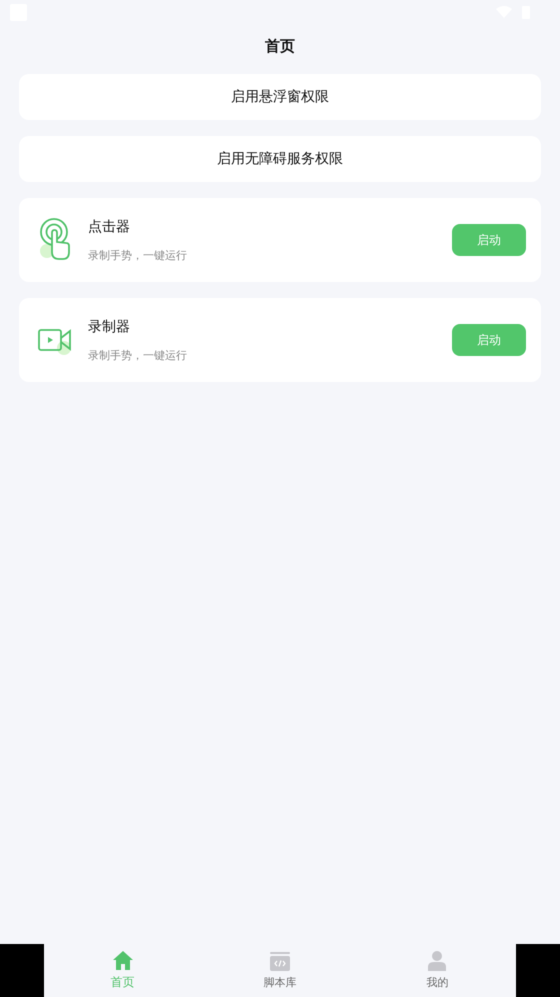 Image resolution: width=560 pixels, height=997 pixels. Describe the element at coordinates (280, 46) in the screenshot. I see `page-title: 首页` at that location.